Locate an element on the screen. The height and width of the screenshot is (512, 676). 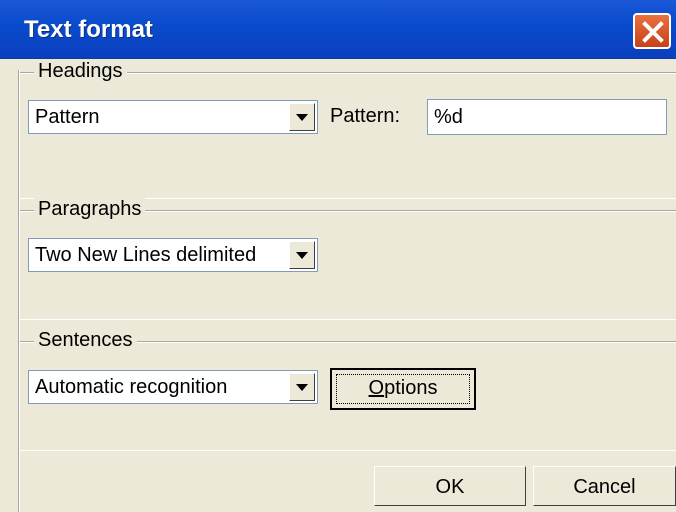
options-button-focus: Options is located at coordinates (403, 389).